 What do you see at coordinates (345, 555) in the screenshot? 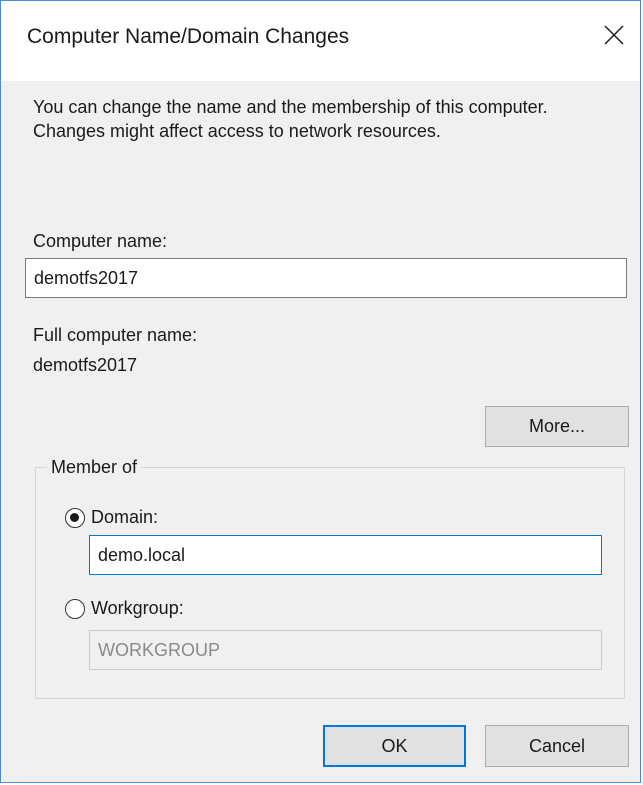
I see `domain-input` at bounding box center [345, 555].